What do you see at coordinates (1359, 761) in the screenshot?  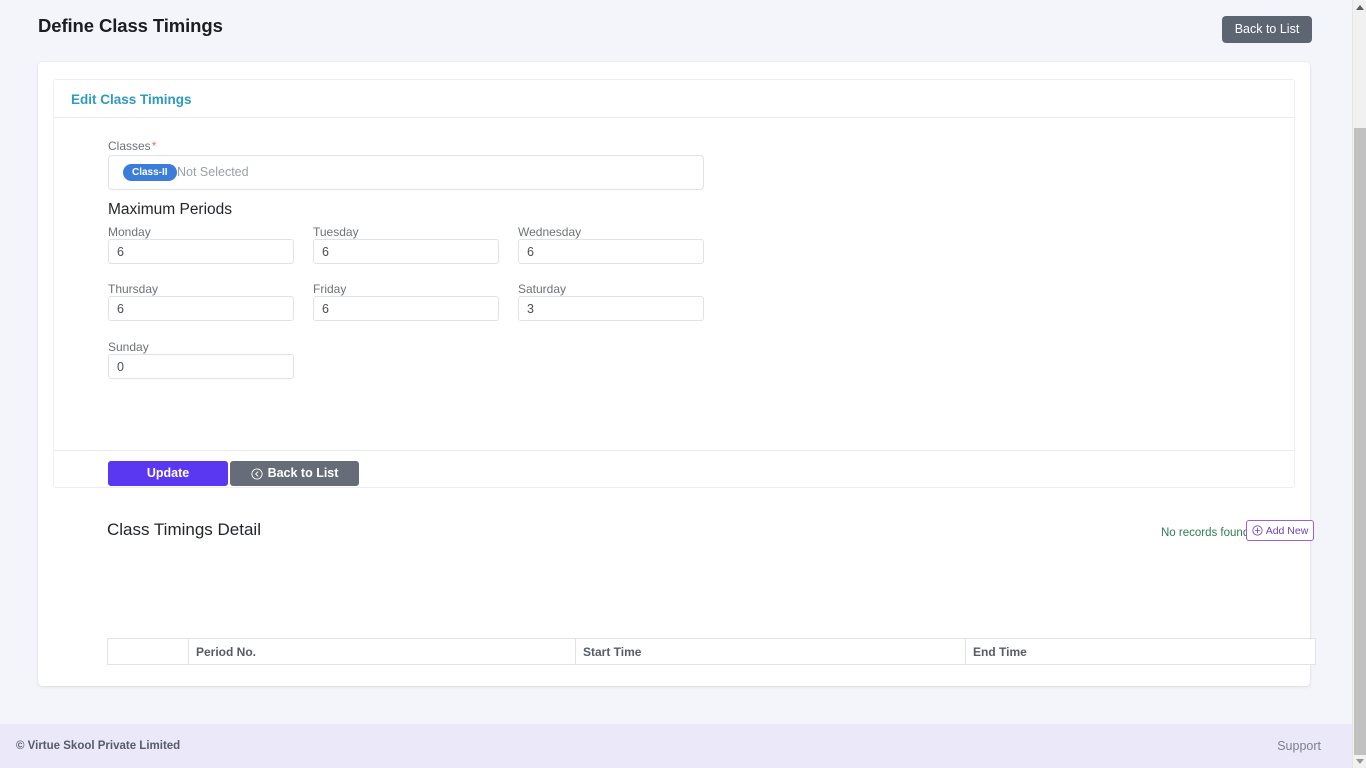 I see `scroll-down-arrow-icon` at bounding box center [1359, 761].